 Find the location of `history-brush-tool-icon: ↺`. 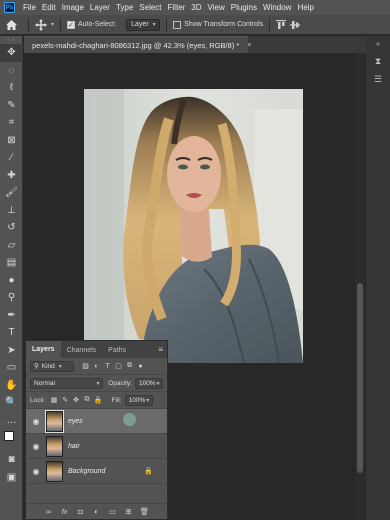

history-brush-tool-icon: ↺ is located at coordinates (11, 228).